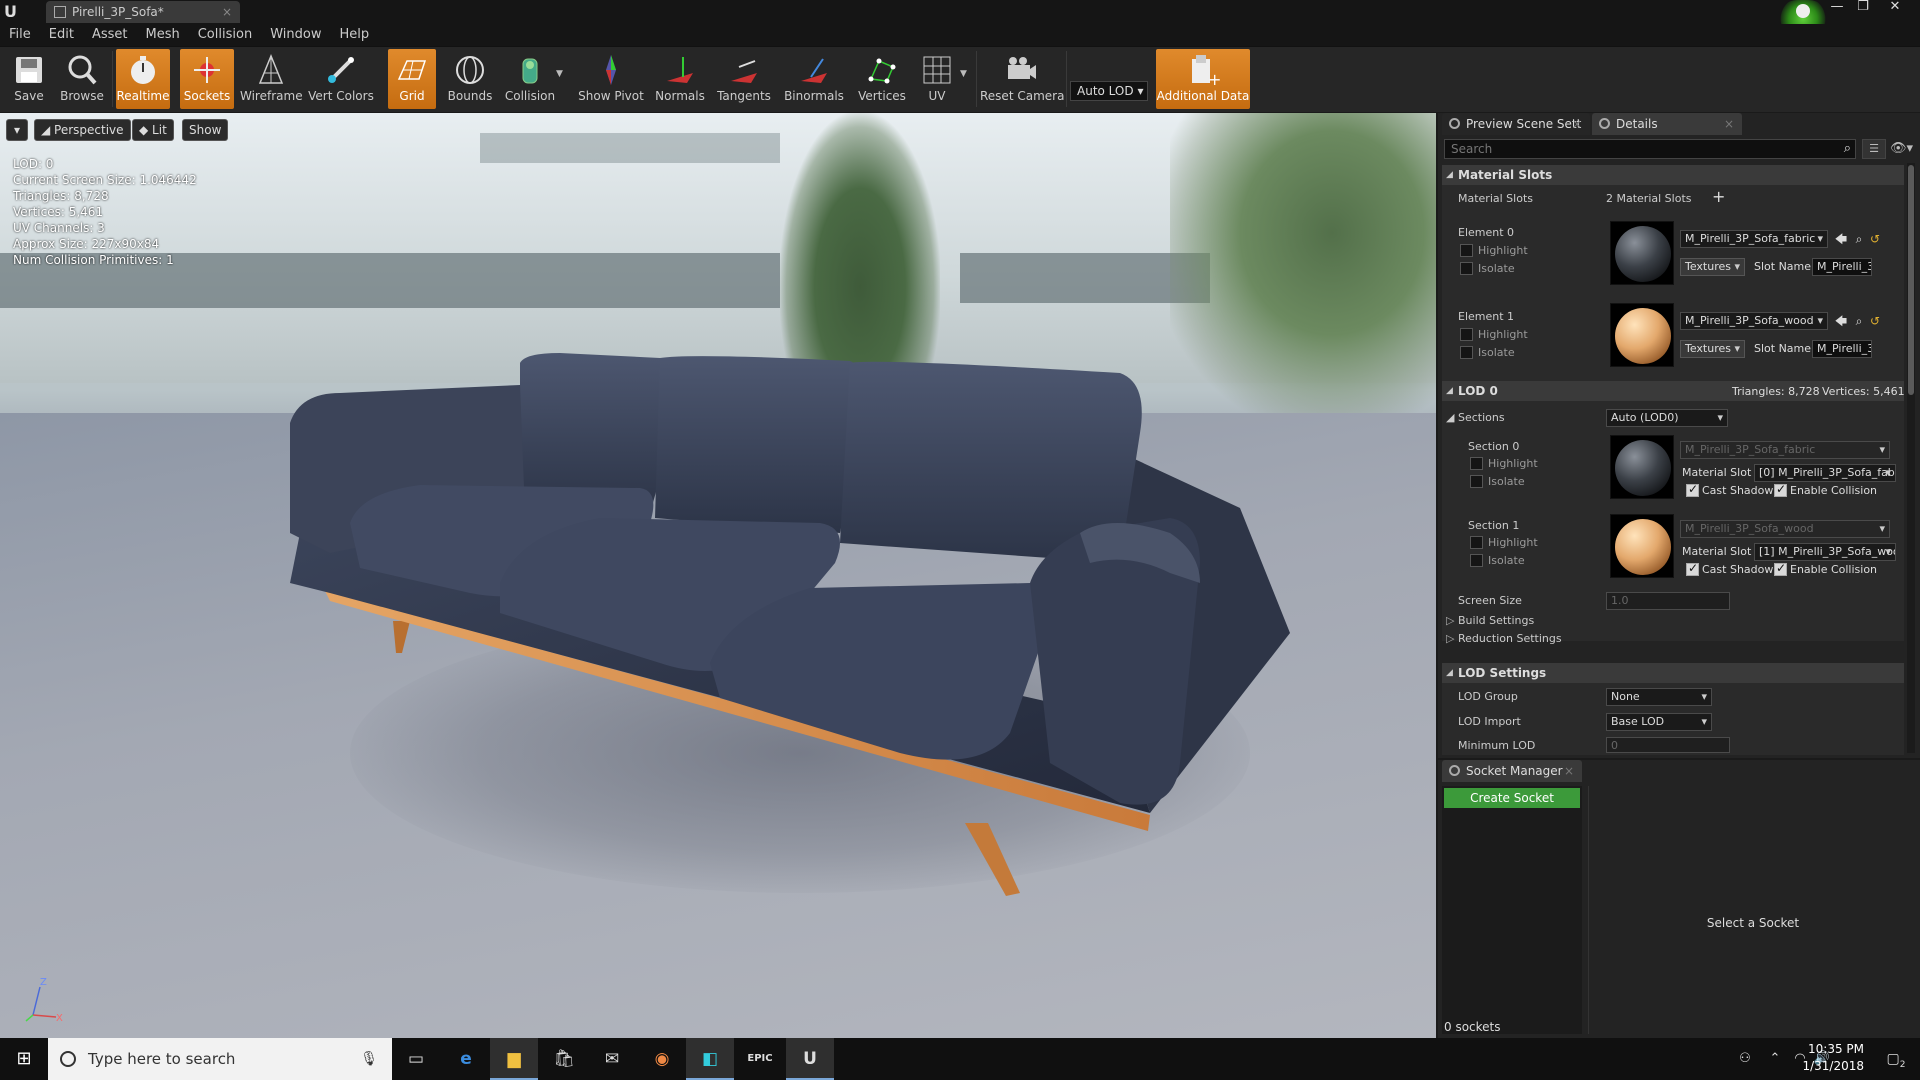  Describe the element at coordinates (710, 1059) in the screenshot. I see `app-icon: ◧` at that location.